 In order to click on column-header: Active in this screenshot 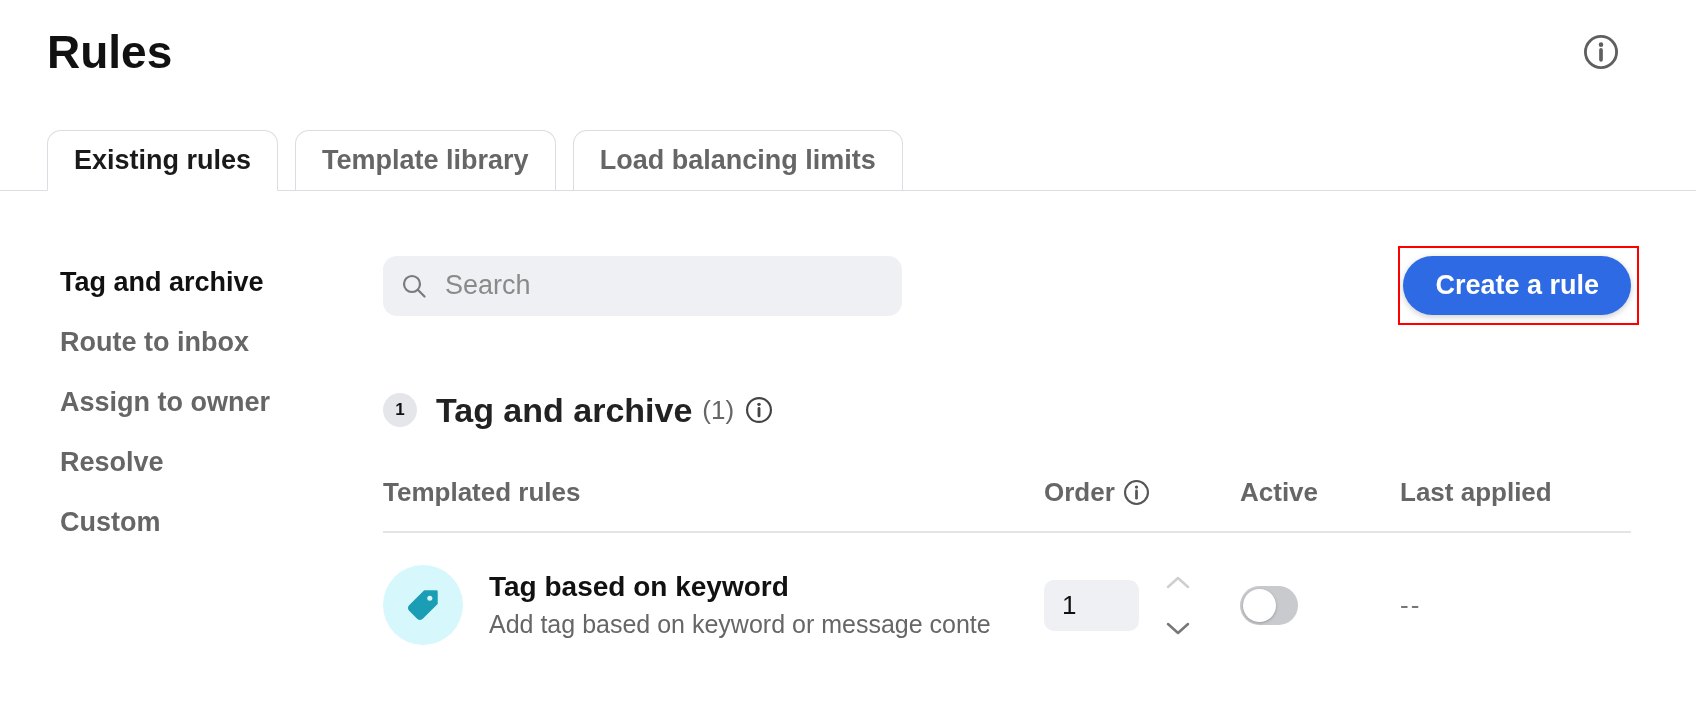, I will do `click(1279, 492)`.